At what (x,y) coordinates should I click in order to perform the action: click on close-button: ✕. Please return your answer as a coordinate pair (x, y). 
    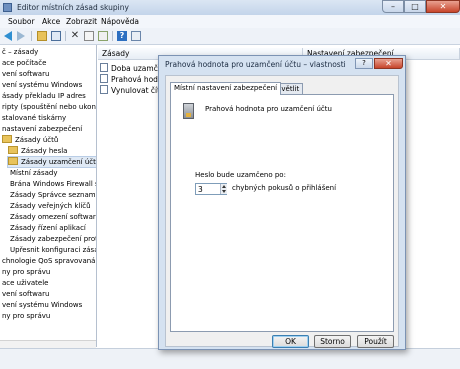
    Looking at the image, I should click on (443, 6).